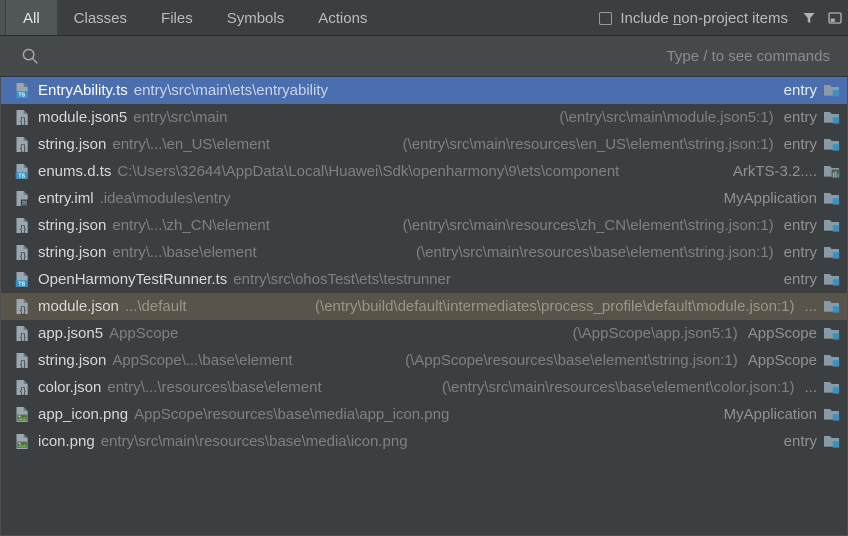  What do you see at coordinates (2, 18) in the screenshot?
I see `dialog-left-edge` at bounding box center [2, 18].